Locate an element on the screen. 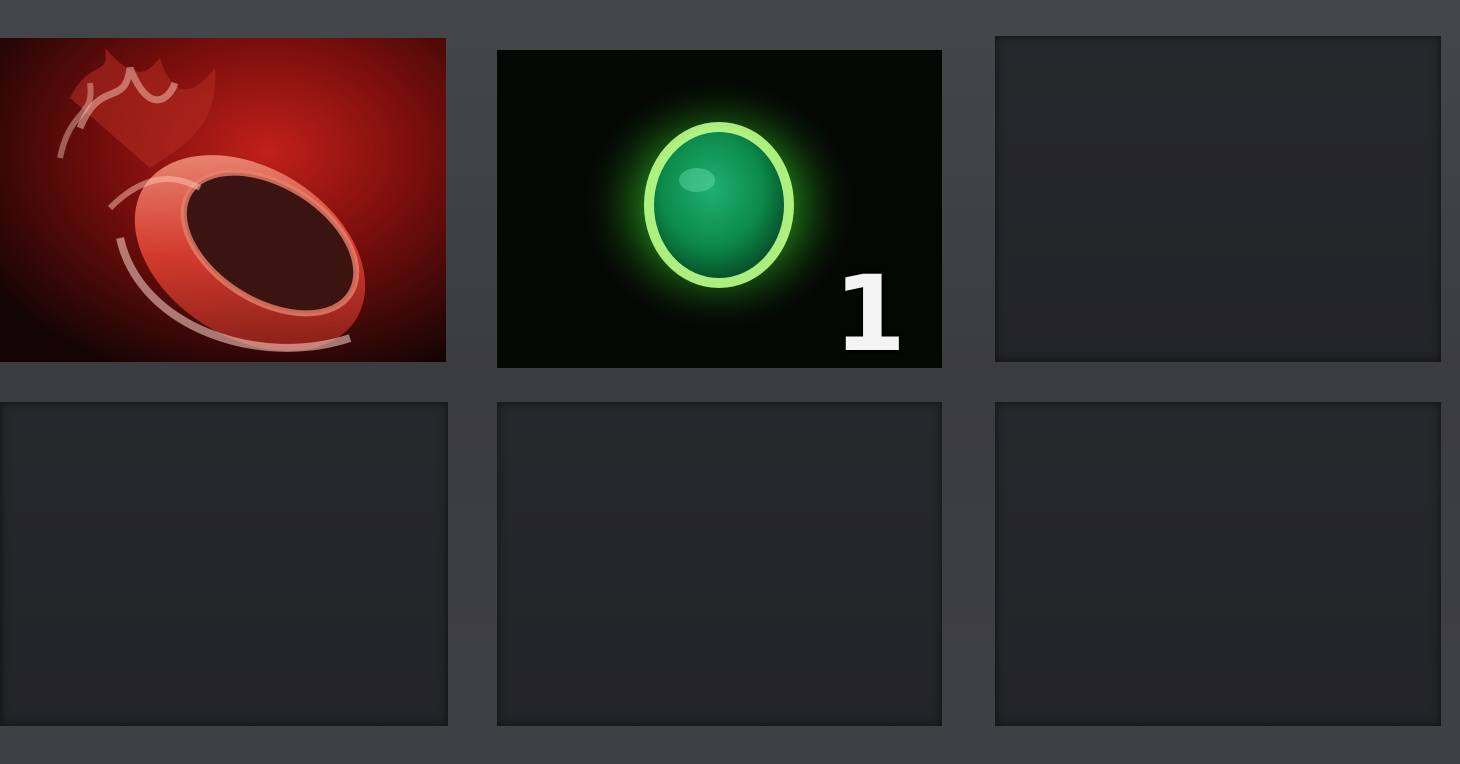  inventory-slot-green-orb: 1 is located at coordinates (719, 209).